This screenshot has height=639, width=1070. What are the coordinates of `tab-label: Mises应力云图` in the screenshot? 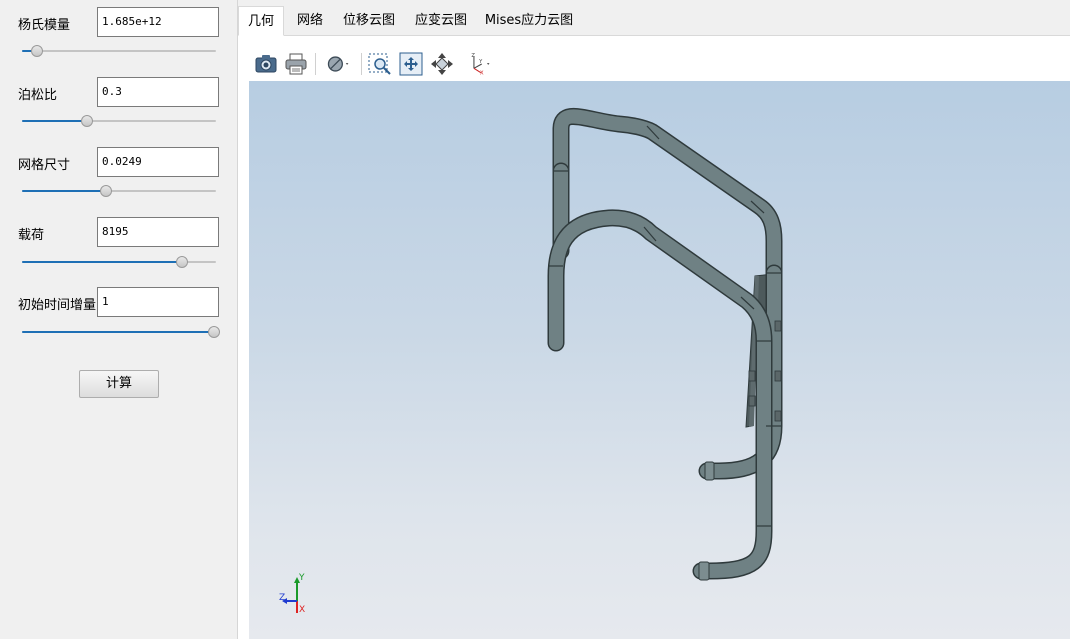 It's located at (529, 20).